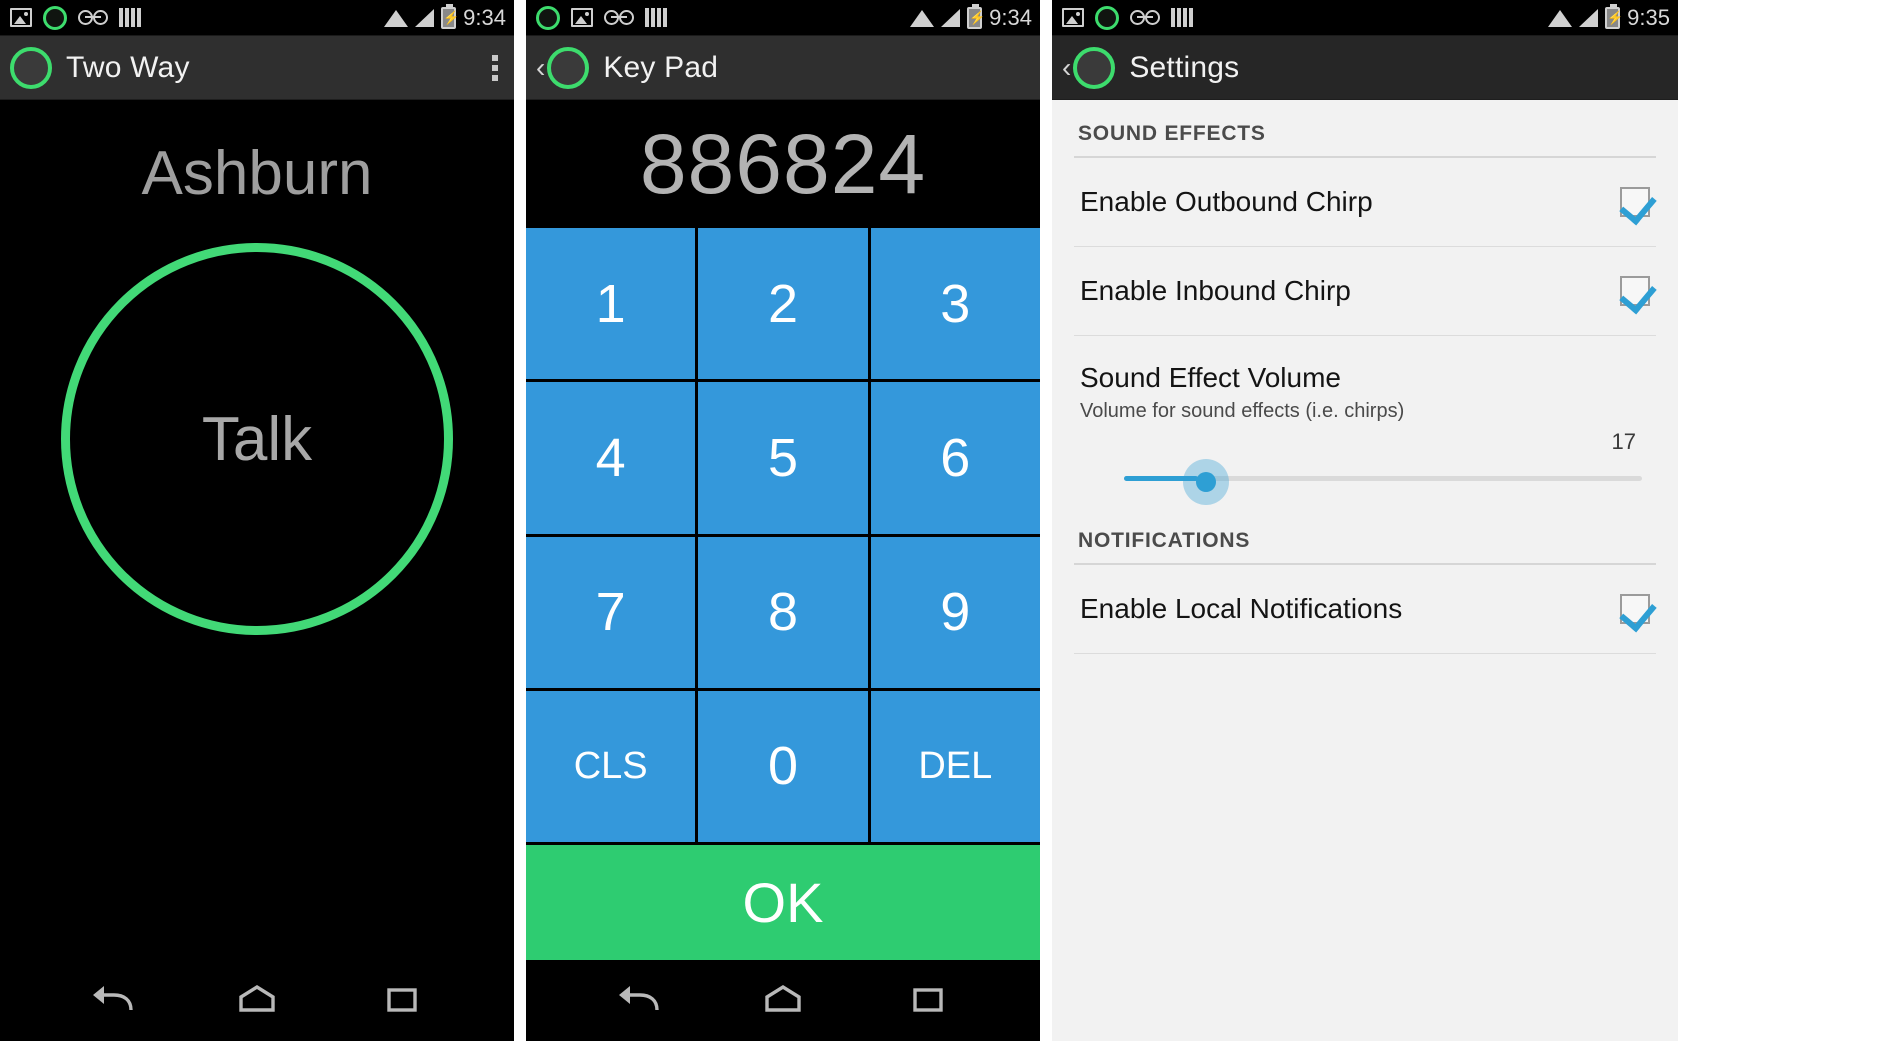  What do you see at coordinates (1365, 653) in the screenshot?
I see `row-divider` at bounding box center [1365, 653].